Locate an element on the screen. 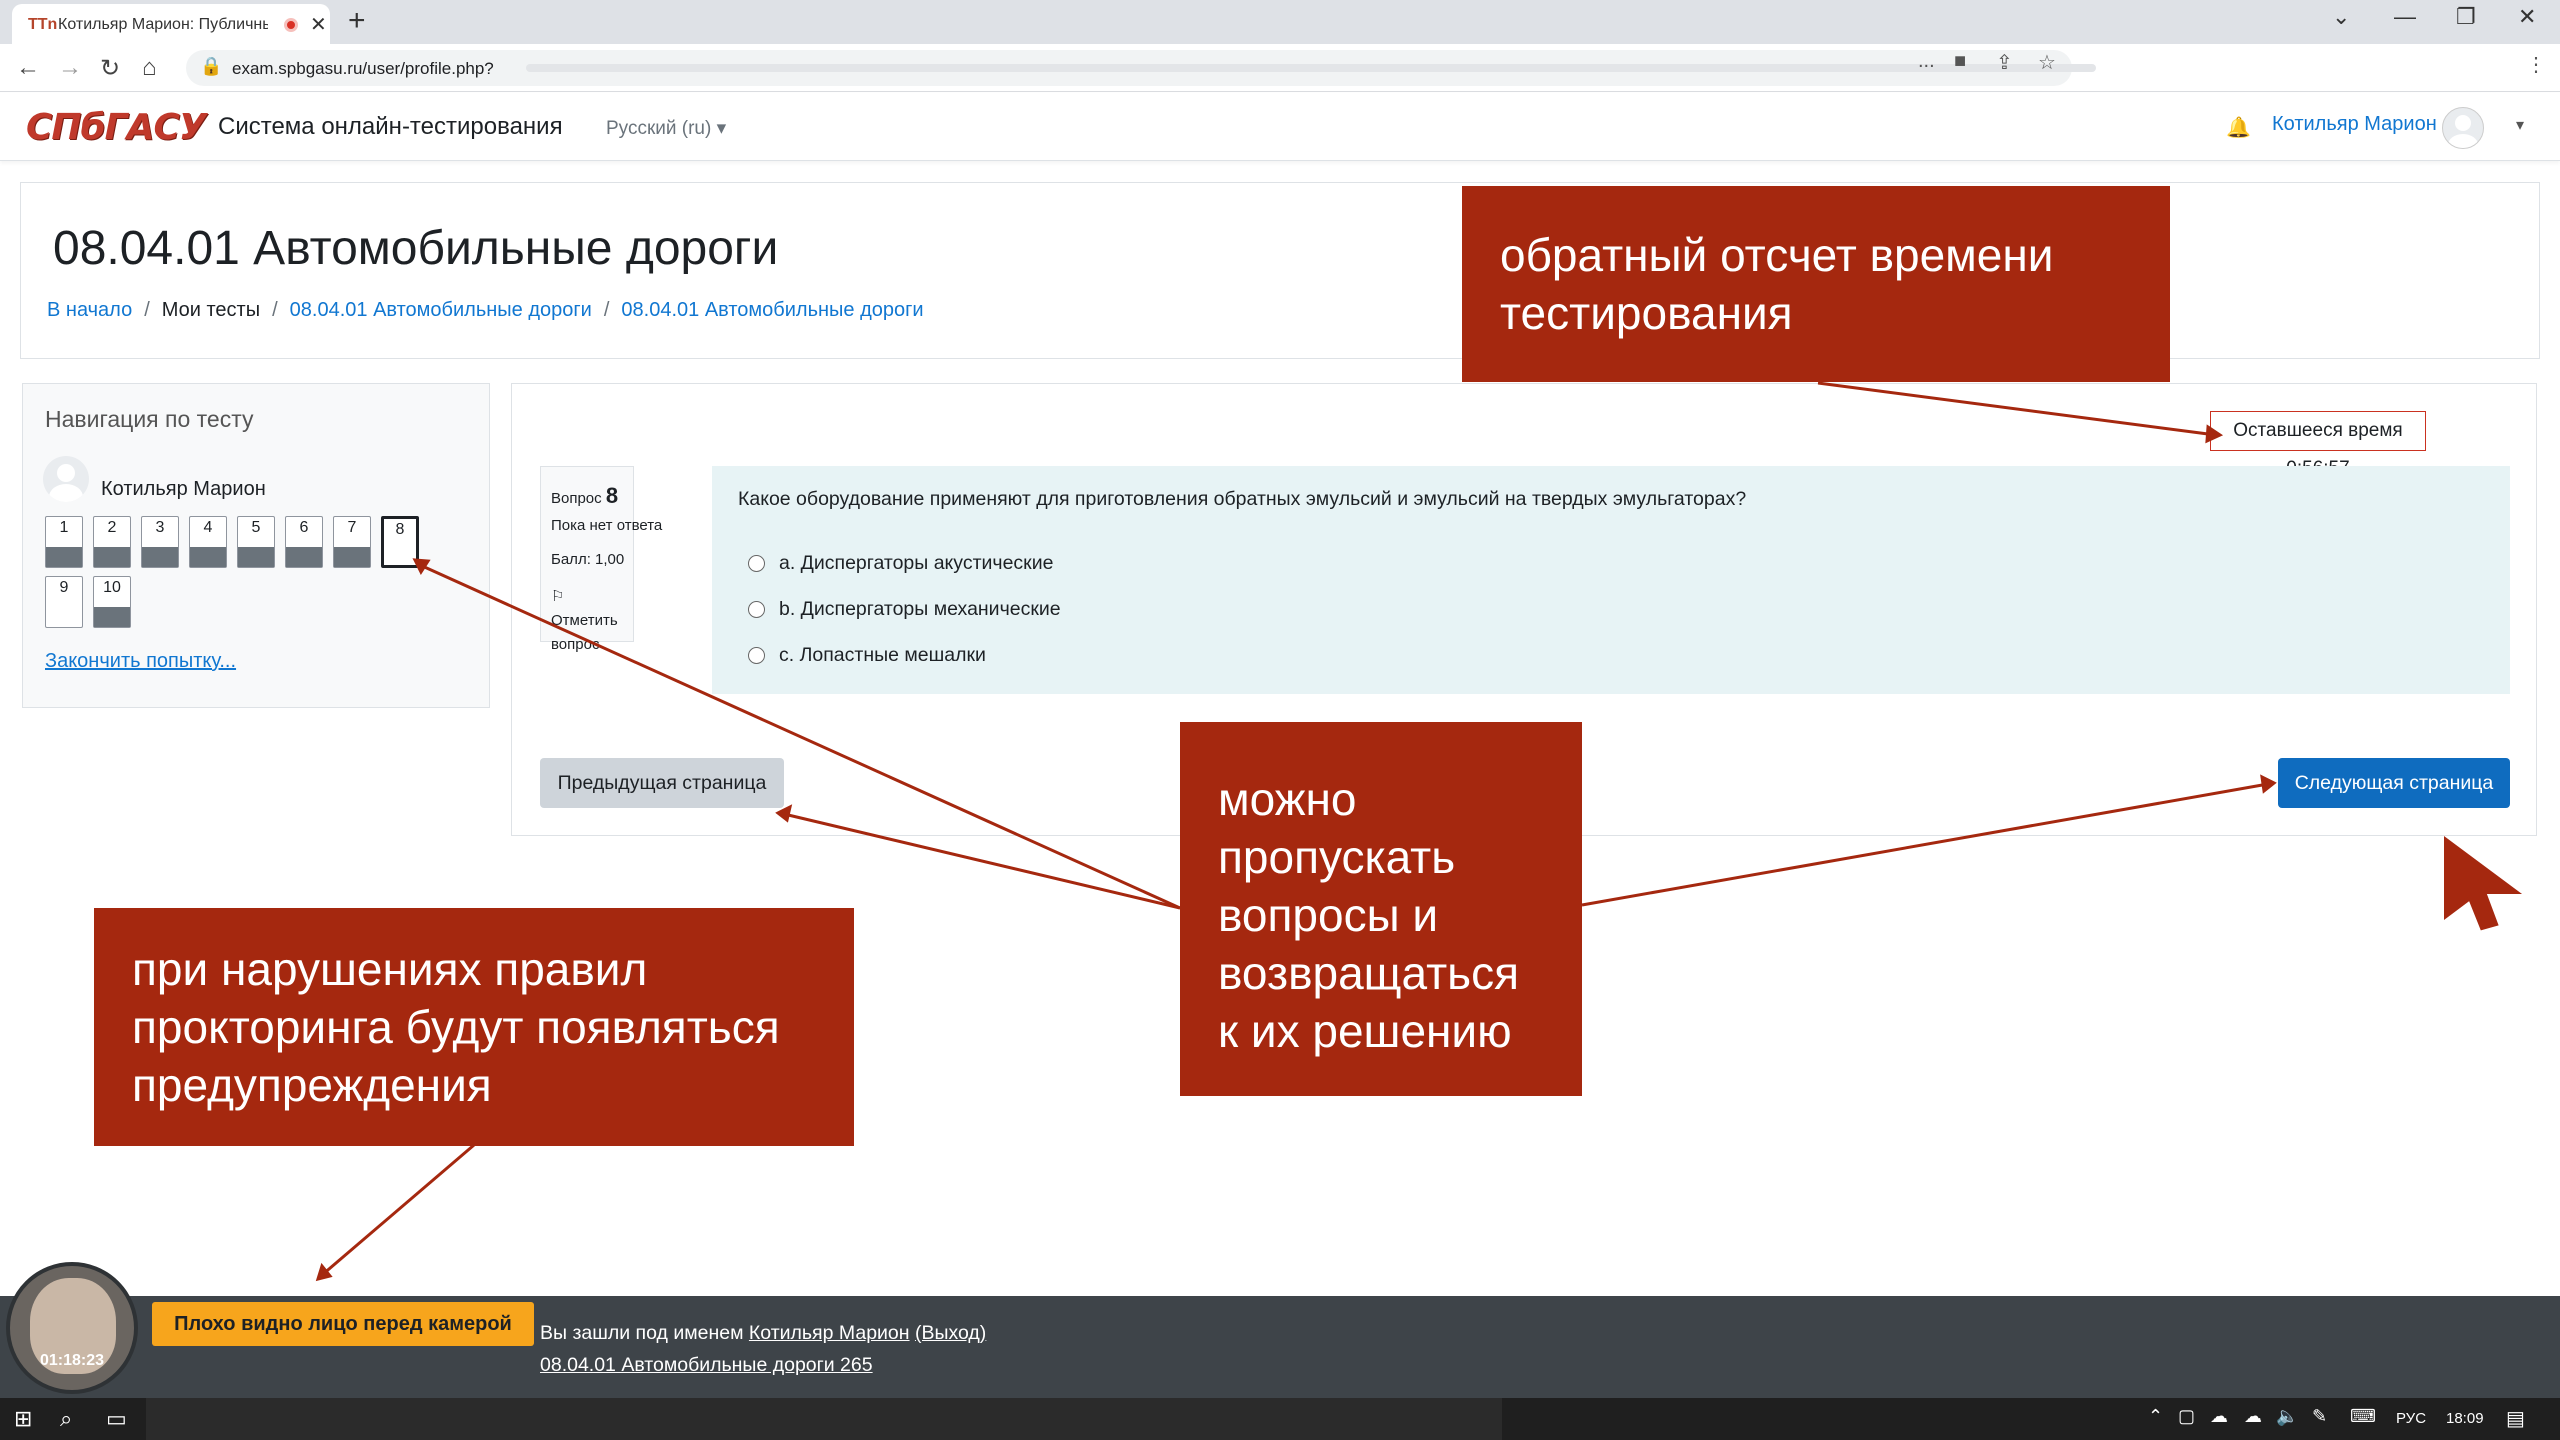  arrow-to-timer is located at coordinates (2013, 408).